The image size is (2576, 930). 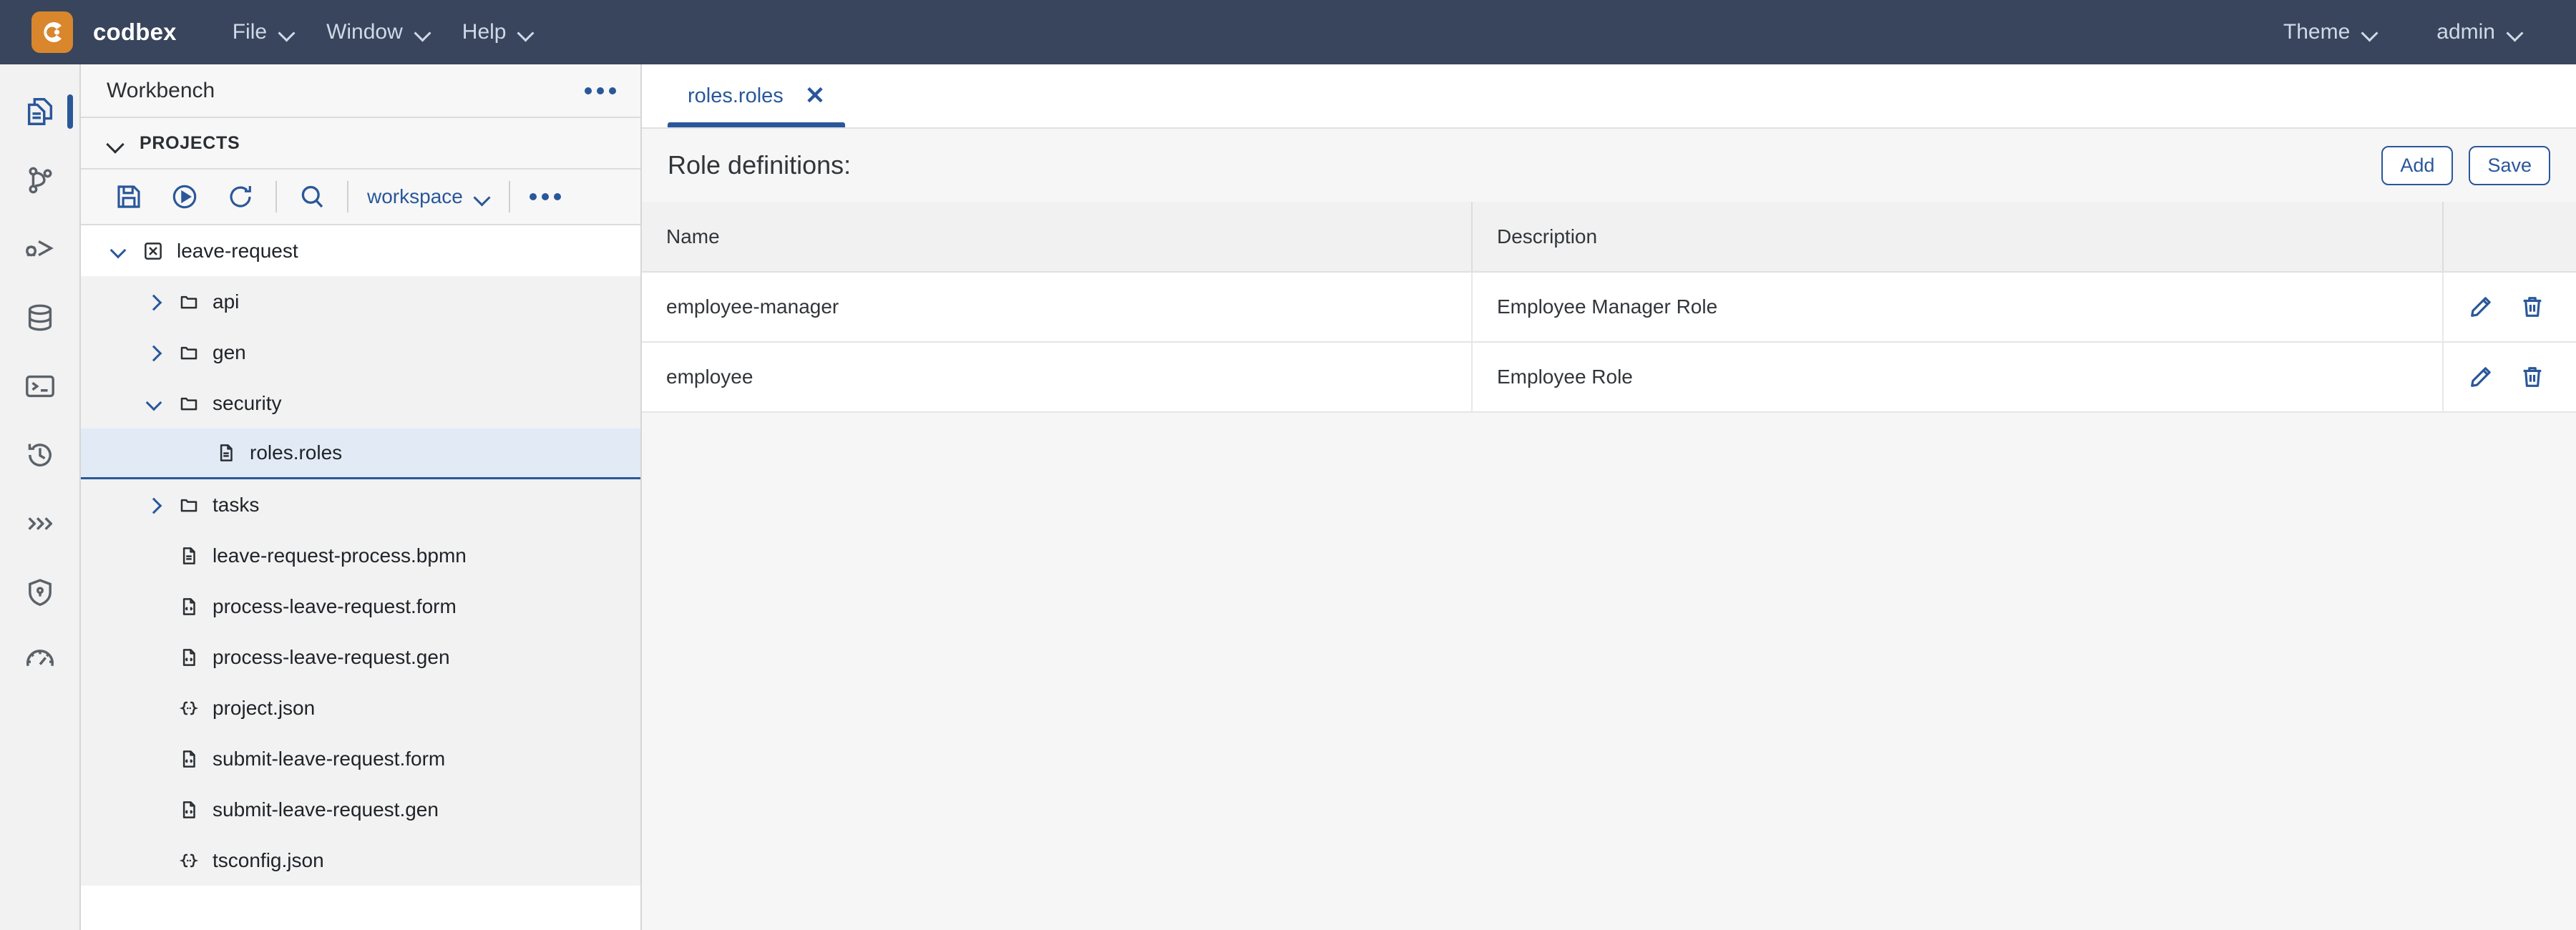 I want to click on activity-item-history, so click(x=40, y=455).